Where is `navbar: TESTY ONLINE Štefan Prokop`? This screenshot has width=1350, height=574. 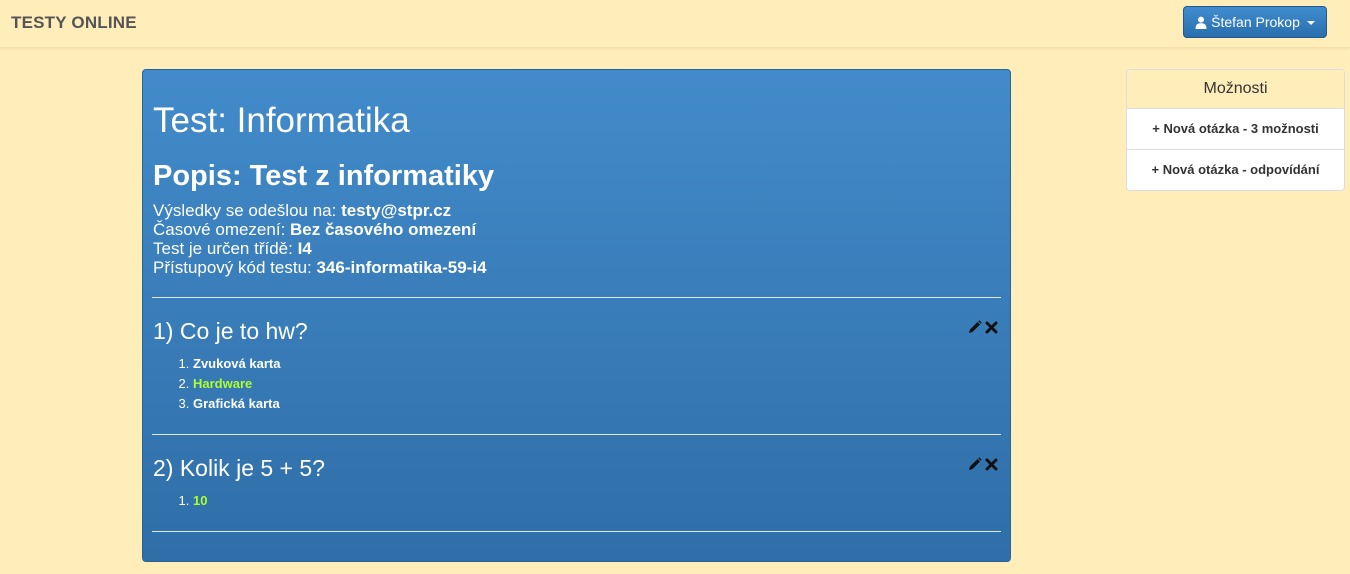 navbar: TESTY ONLINE Štefan Prokop is located at coordinates (675, 24).